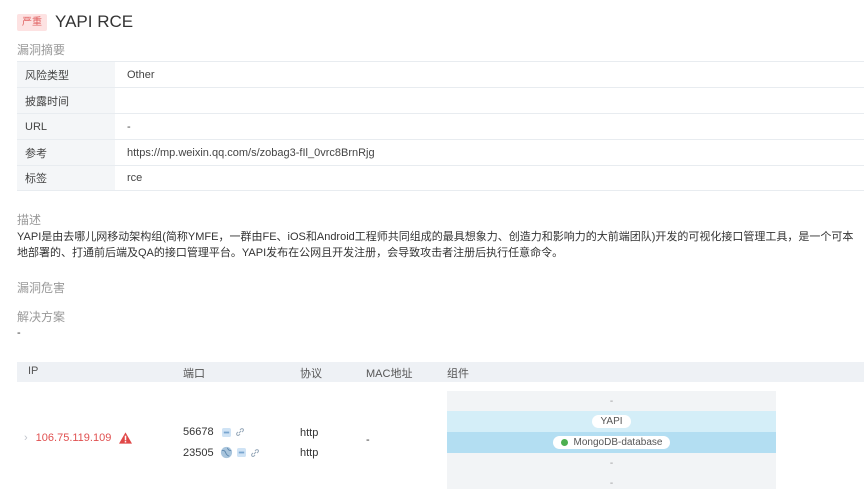 The width and height of the screenshot is (864, 489). I want to click on summary-value, so click(489, 100).